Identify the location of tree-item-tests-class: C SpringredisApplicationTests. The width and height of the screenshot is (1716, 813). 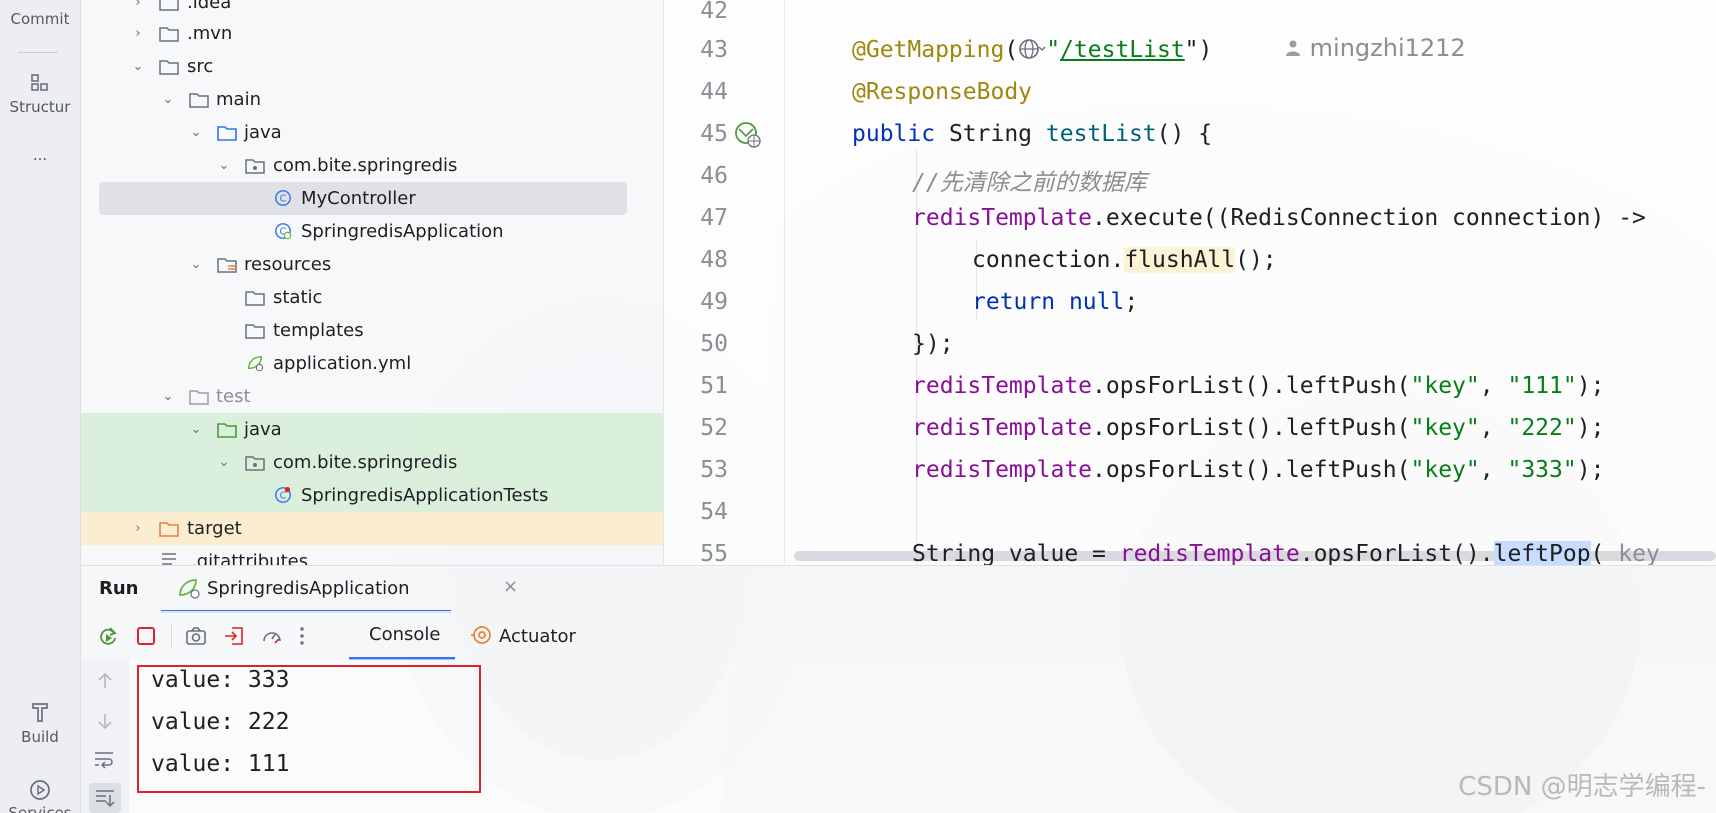
(372, 495).